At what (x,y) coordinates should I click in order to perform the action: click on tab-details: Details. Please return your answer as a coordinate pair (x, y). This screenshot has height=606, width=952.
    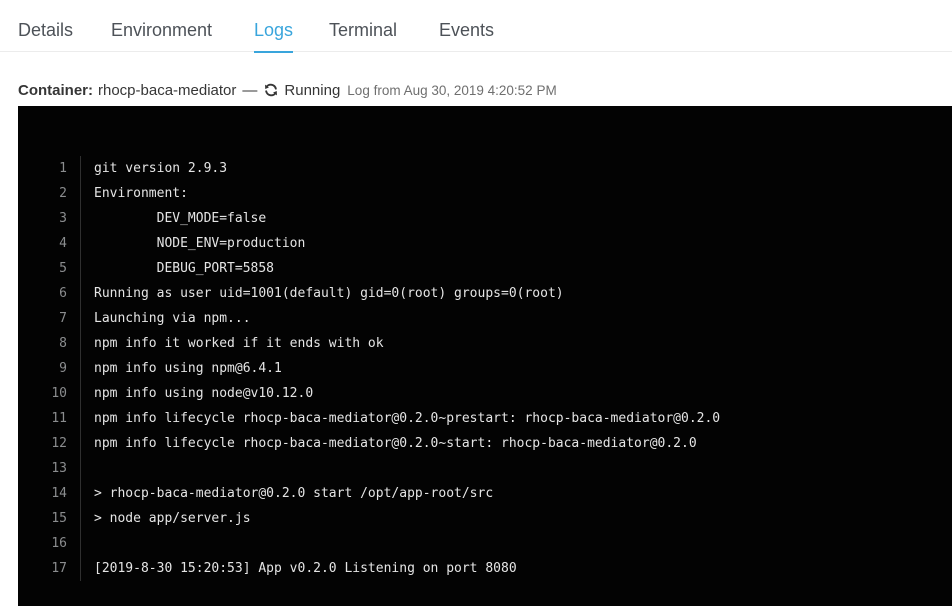
    Looking at the image, I should click on (45, 35).